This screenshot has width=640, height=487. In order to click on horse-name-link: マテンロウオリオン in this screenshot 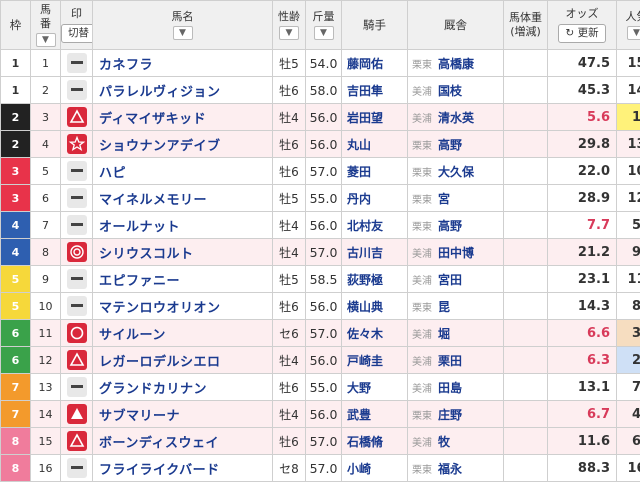, I will do `click(182, 306)`.